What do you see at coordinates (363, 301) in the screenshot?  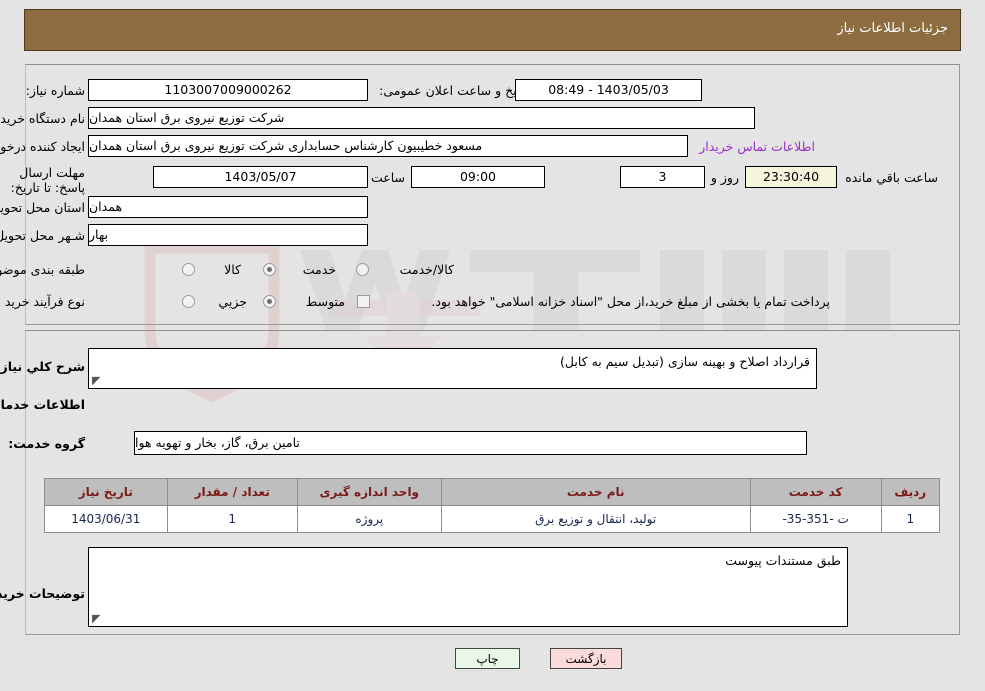 I see `checkbox-treasury-bonds` at bounding box center [363, 301].